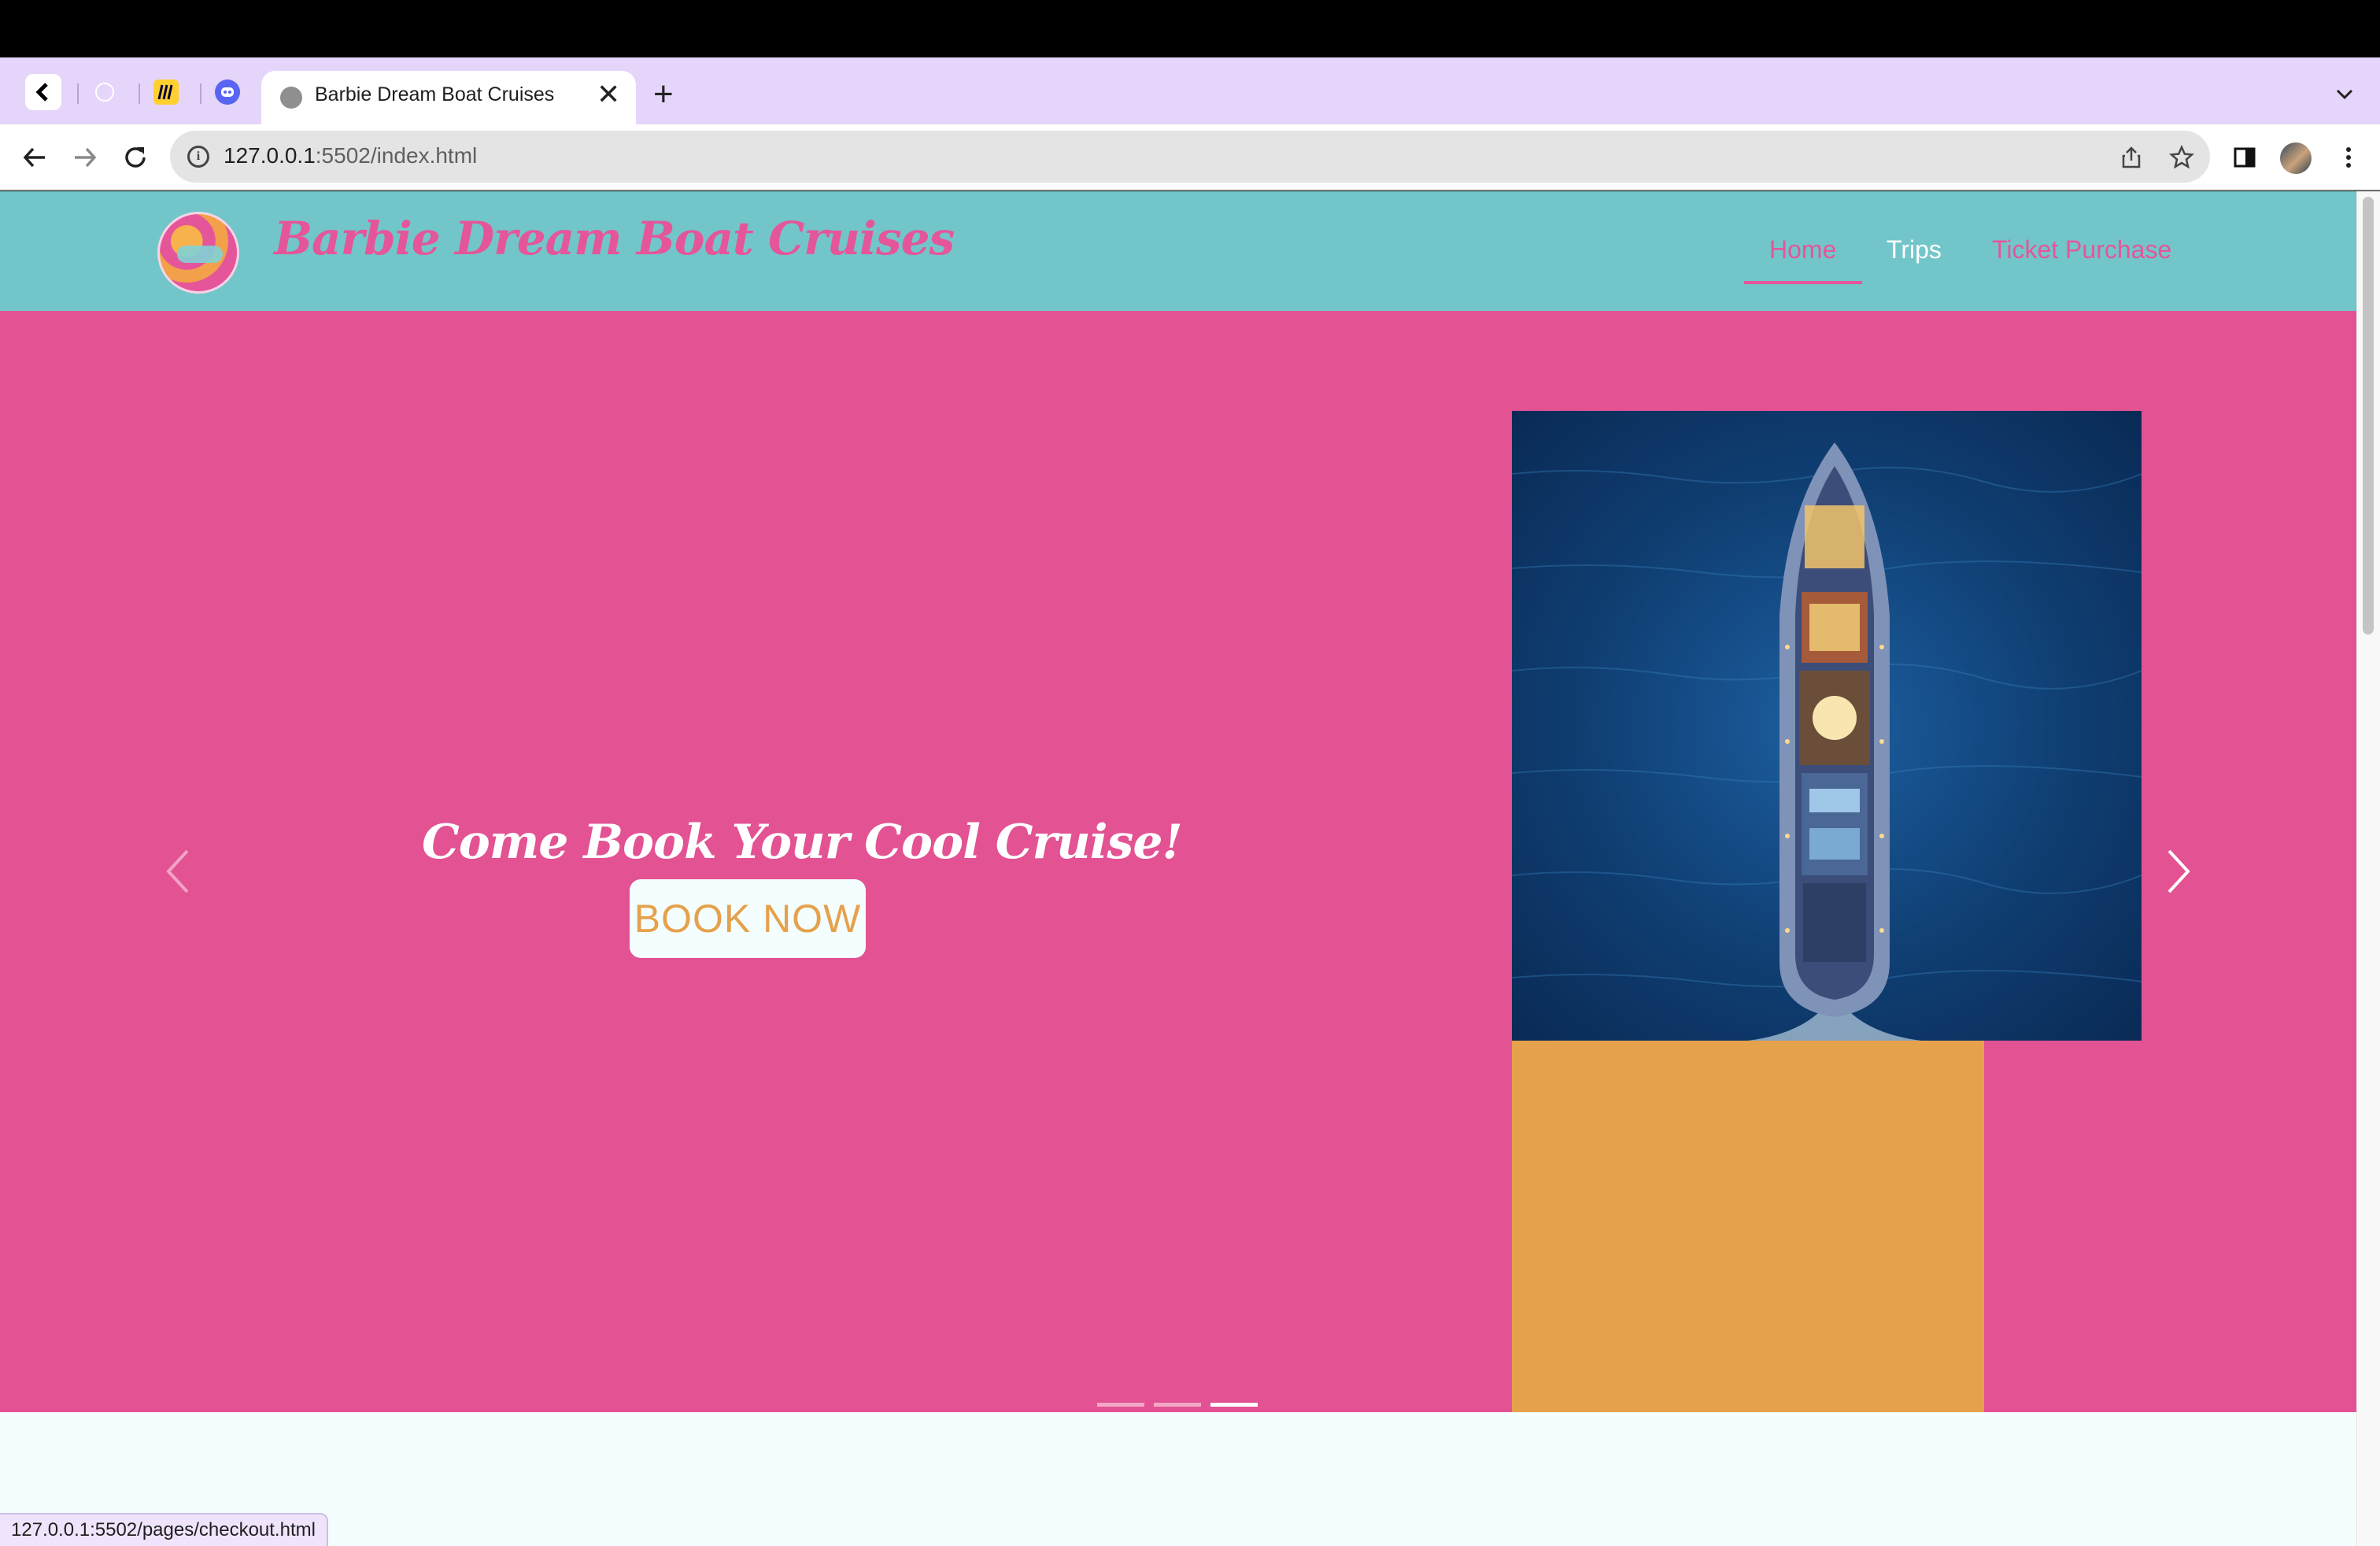  I want to click on reload-icon, so click(135, 157).